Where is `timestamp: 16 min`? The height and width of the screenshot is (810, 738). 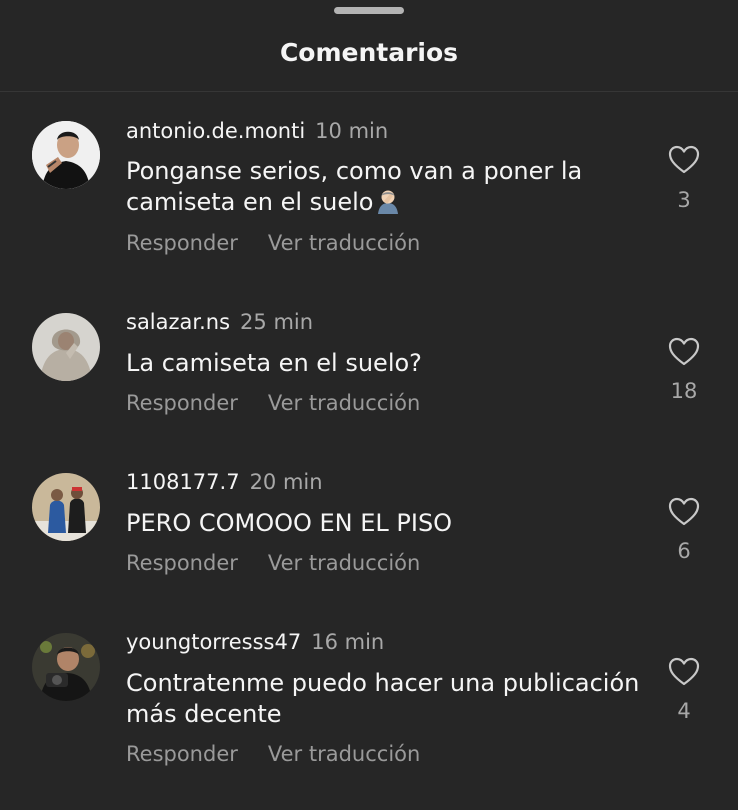 timestamp: 16 min is located at coordinates (348, 642).